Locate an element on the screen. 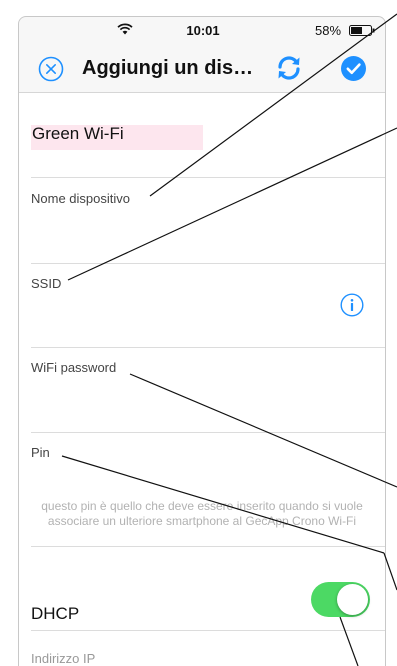 Image resolution: width=397 pixels, height=666 pixels. status-time: 10:01 is located at coordinates (203, 30).